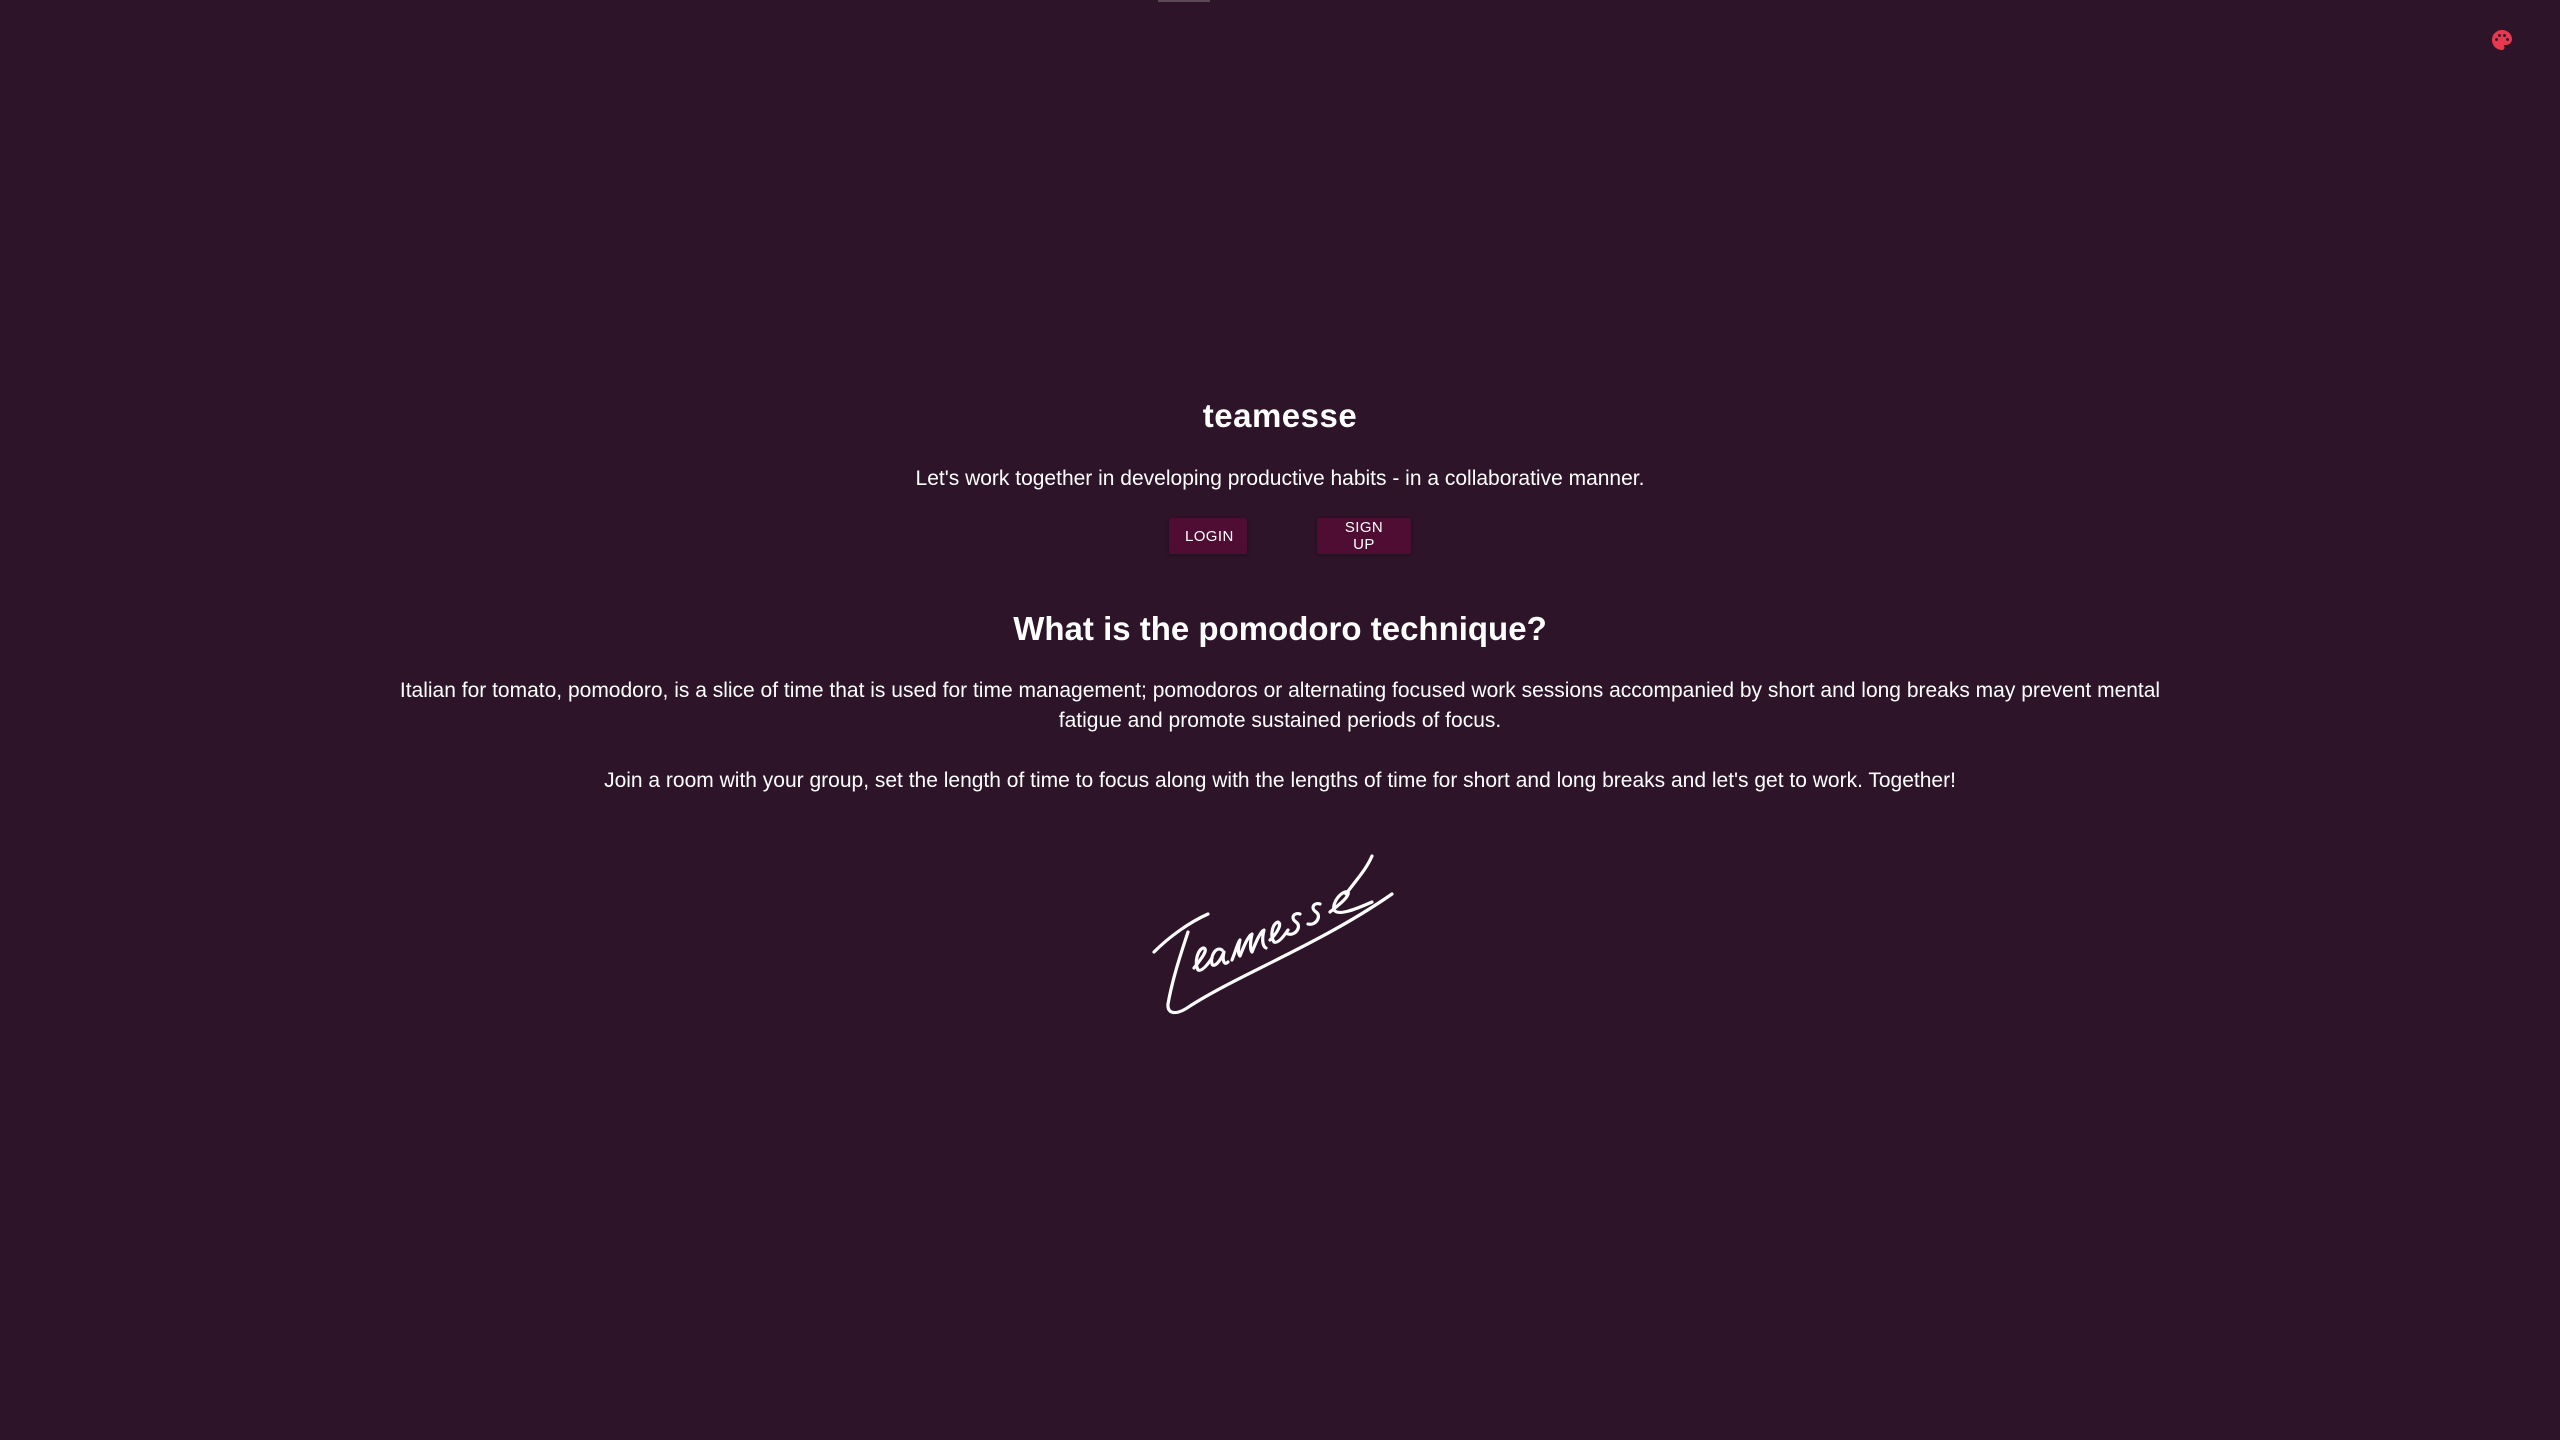 Image resolution: width=2560 pixels, height=1440 pixels. Describe the element at coordinates (1208, 536) in the screenshot. I see `login-button: LOGIN` at that location.